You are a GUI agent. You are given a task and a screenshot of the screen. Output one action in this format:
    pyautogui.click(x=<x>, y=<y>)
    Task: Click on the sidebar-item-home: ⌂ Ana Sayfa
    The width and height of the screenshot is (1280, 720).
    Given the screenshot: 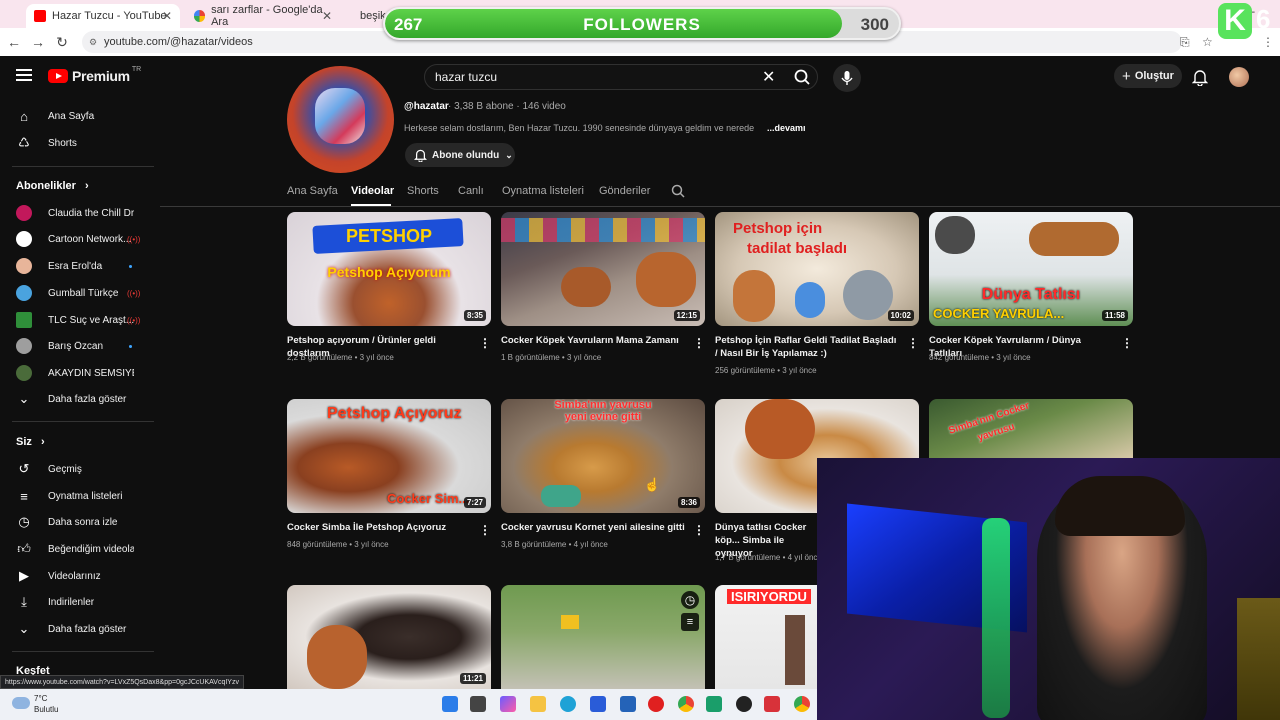 What is the action you would take?
    pyautogui.click(x=77, y=116)
    